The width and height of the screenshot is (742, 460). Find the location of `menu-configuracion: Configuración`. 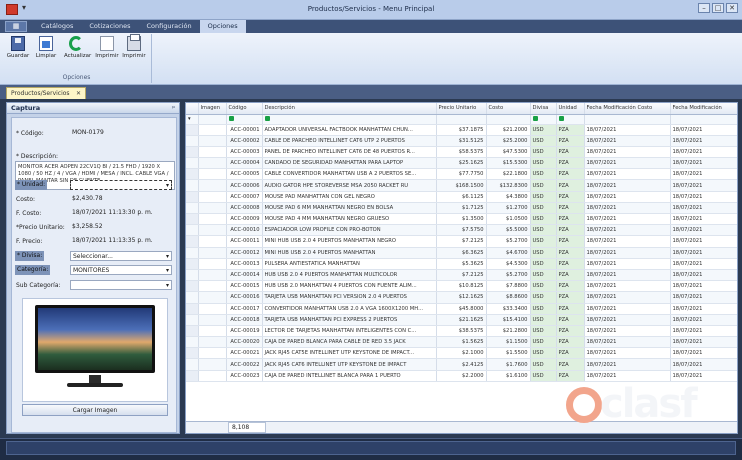

menu-configuracion: Configuración is located at coordinates (168, 26).